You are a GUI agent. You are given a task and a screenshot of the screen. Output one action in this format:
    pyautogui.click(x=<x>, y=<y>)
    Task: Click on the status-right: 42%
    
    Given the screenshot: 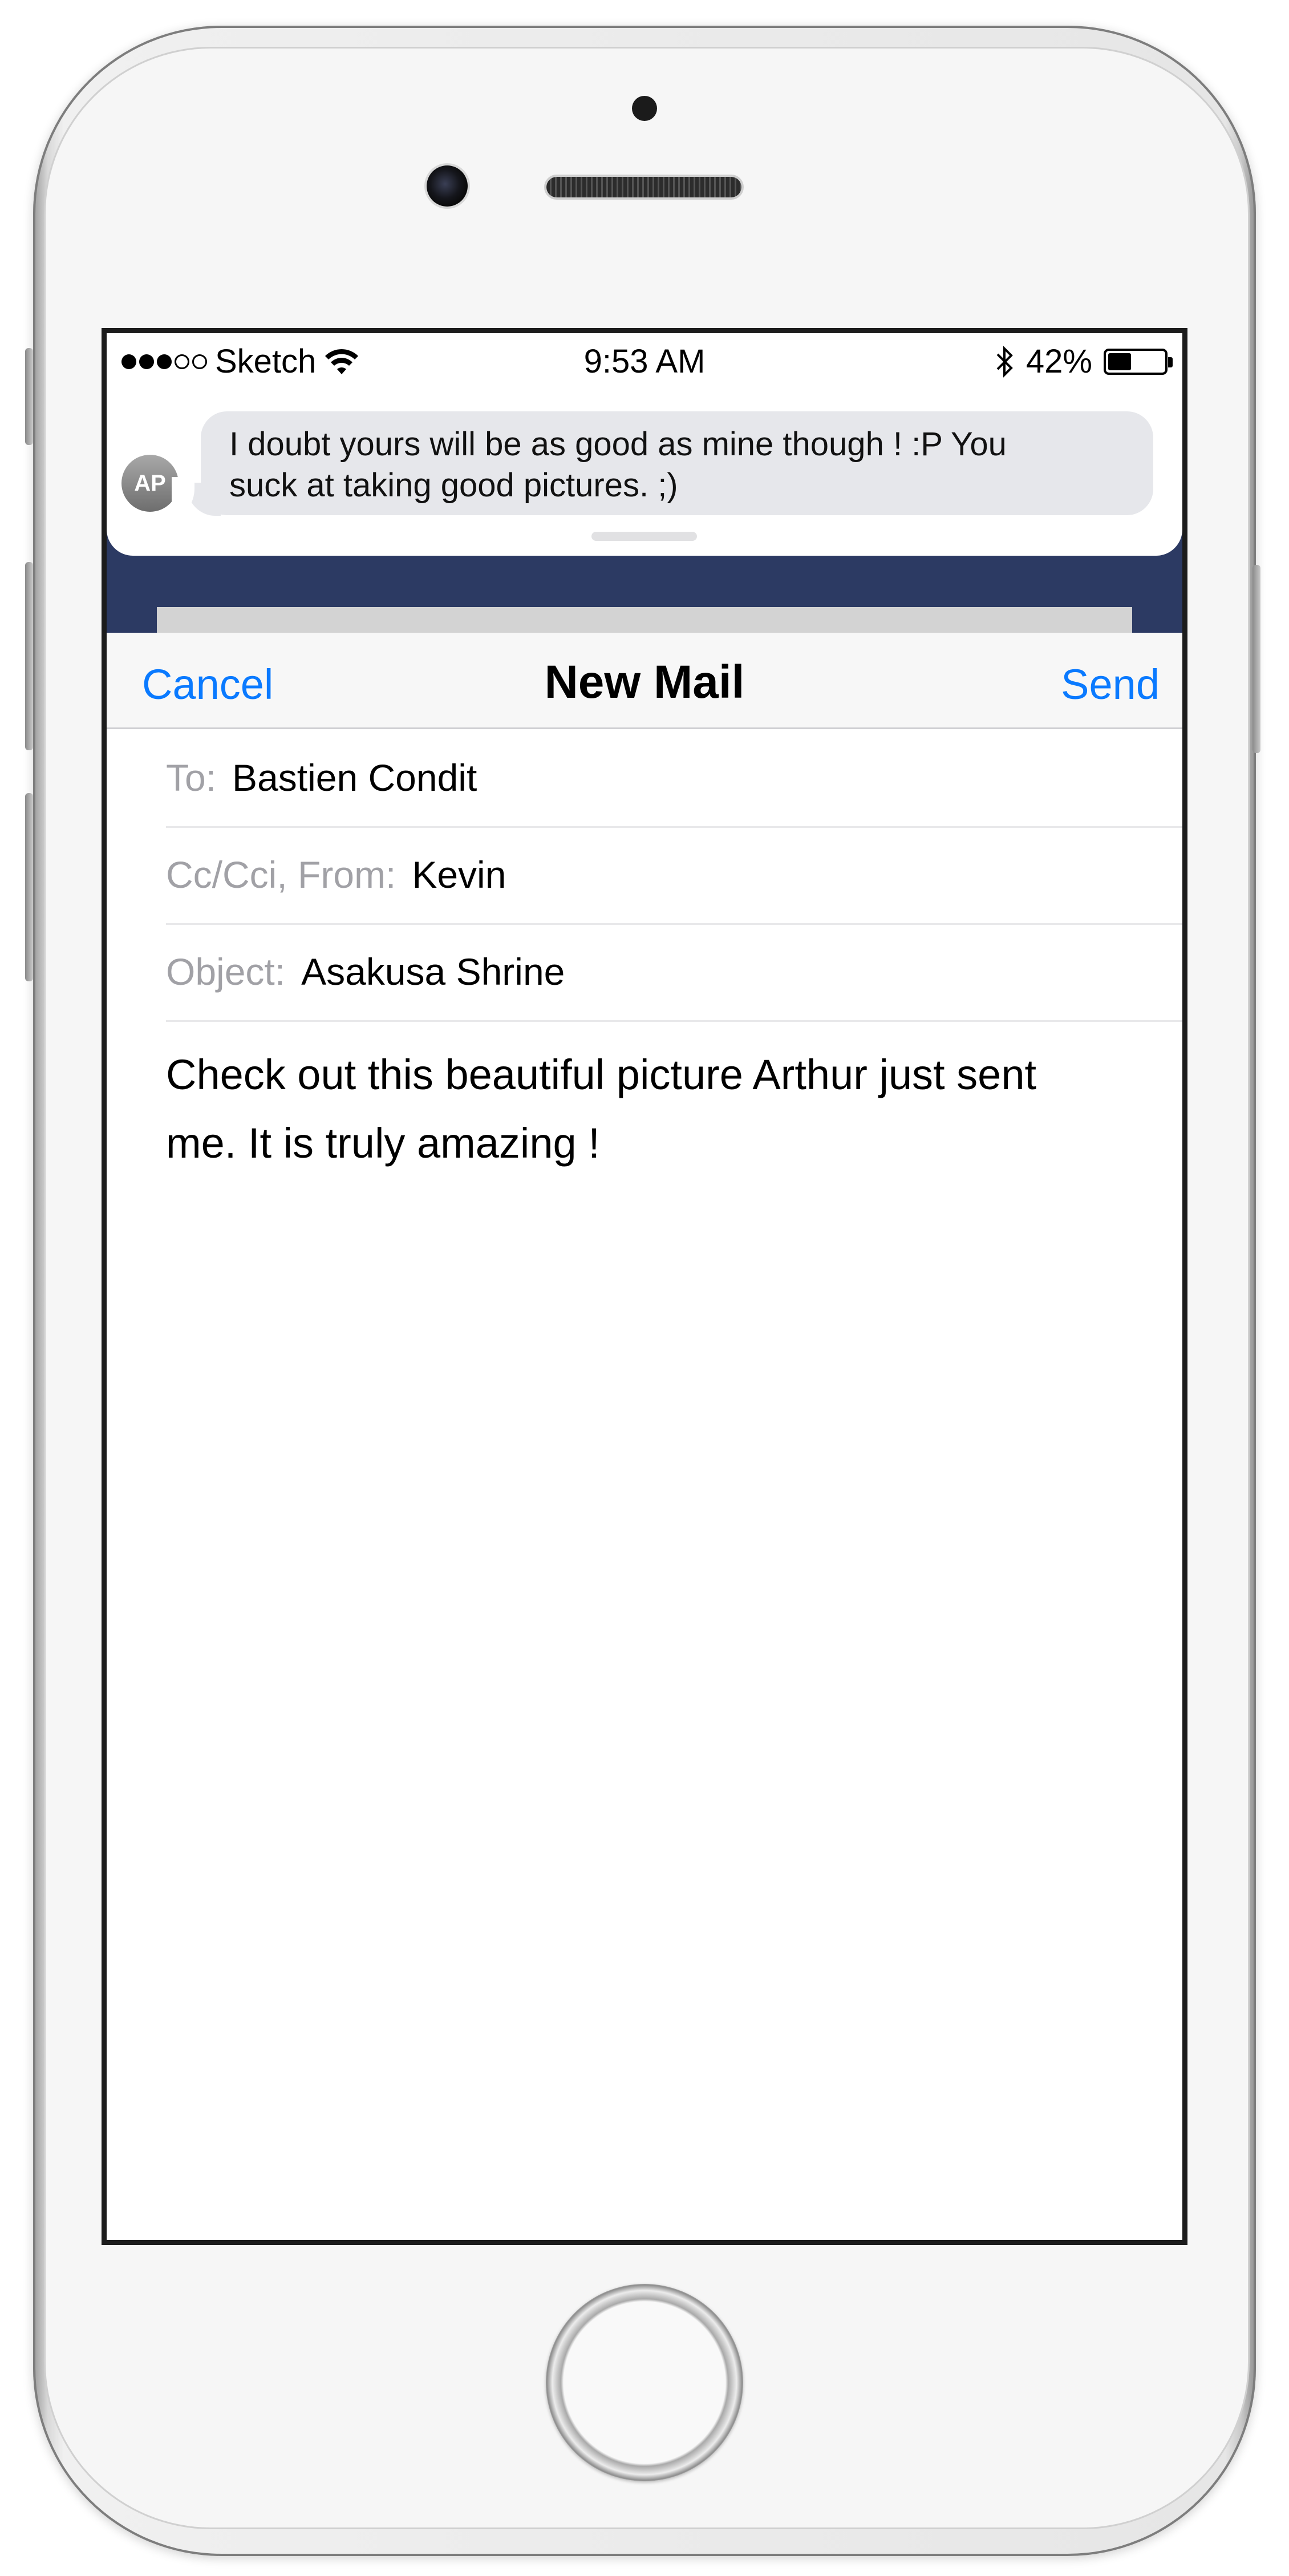 What is the action you would take?
    pyautogui.click(x=1084, y=361)
    